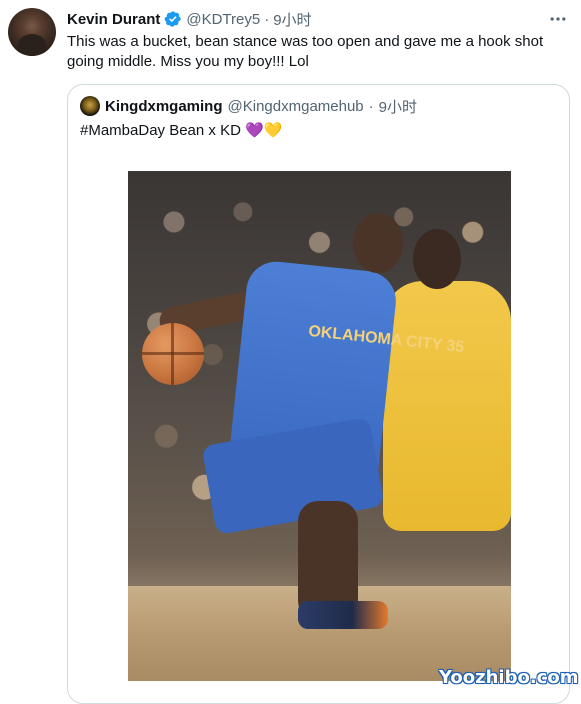 Image resolution: width=581 pixels, height=704 pixels. What do you see at coordinates (223, 19) in the screenshot?
I see `author-handle: @KDTrey5` at bounding box center [223, 19].